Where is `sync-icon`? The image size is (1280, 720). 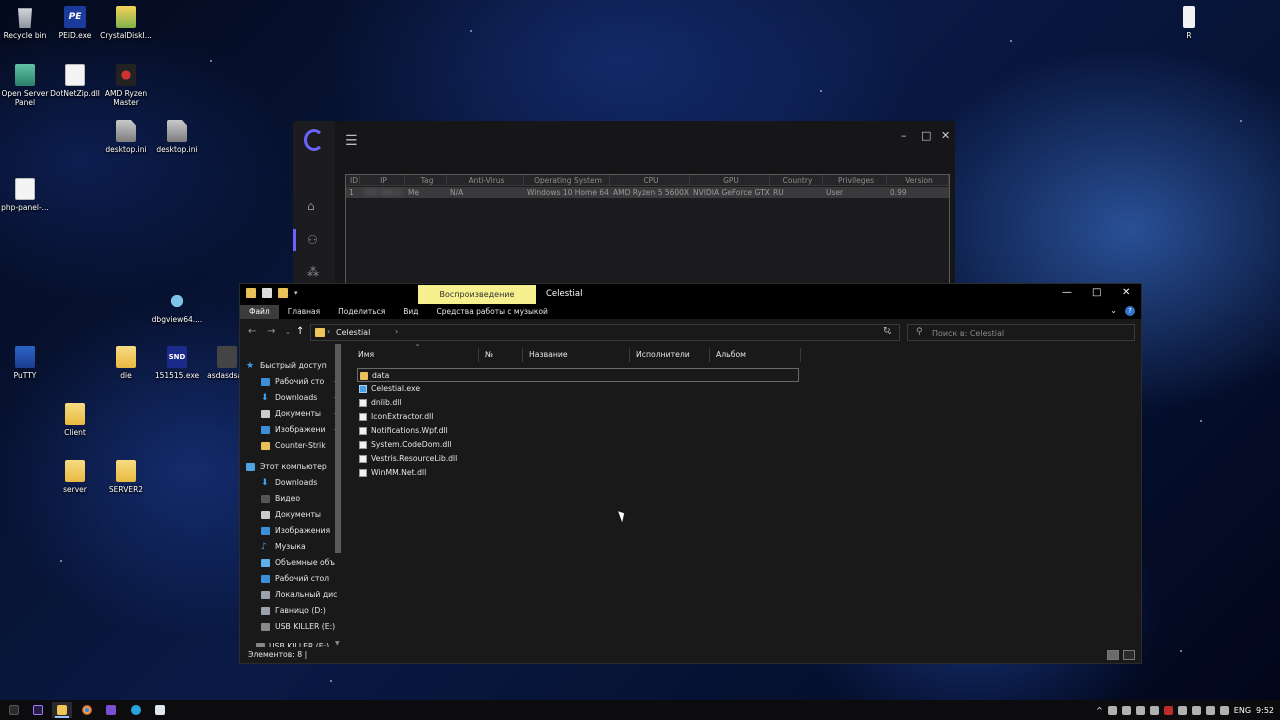
sync-icon is located at coordinates (1140, 710).